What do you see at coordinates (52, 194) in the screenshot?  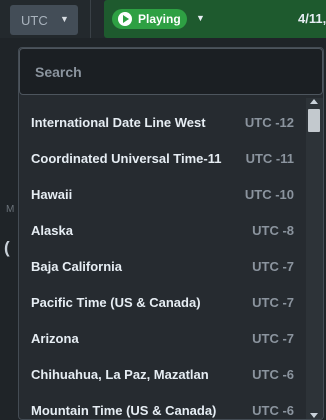 I see `timezone-name: Hawaii` at bounding box center [52, 194].